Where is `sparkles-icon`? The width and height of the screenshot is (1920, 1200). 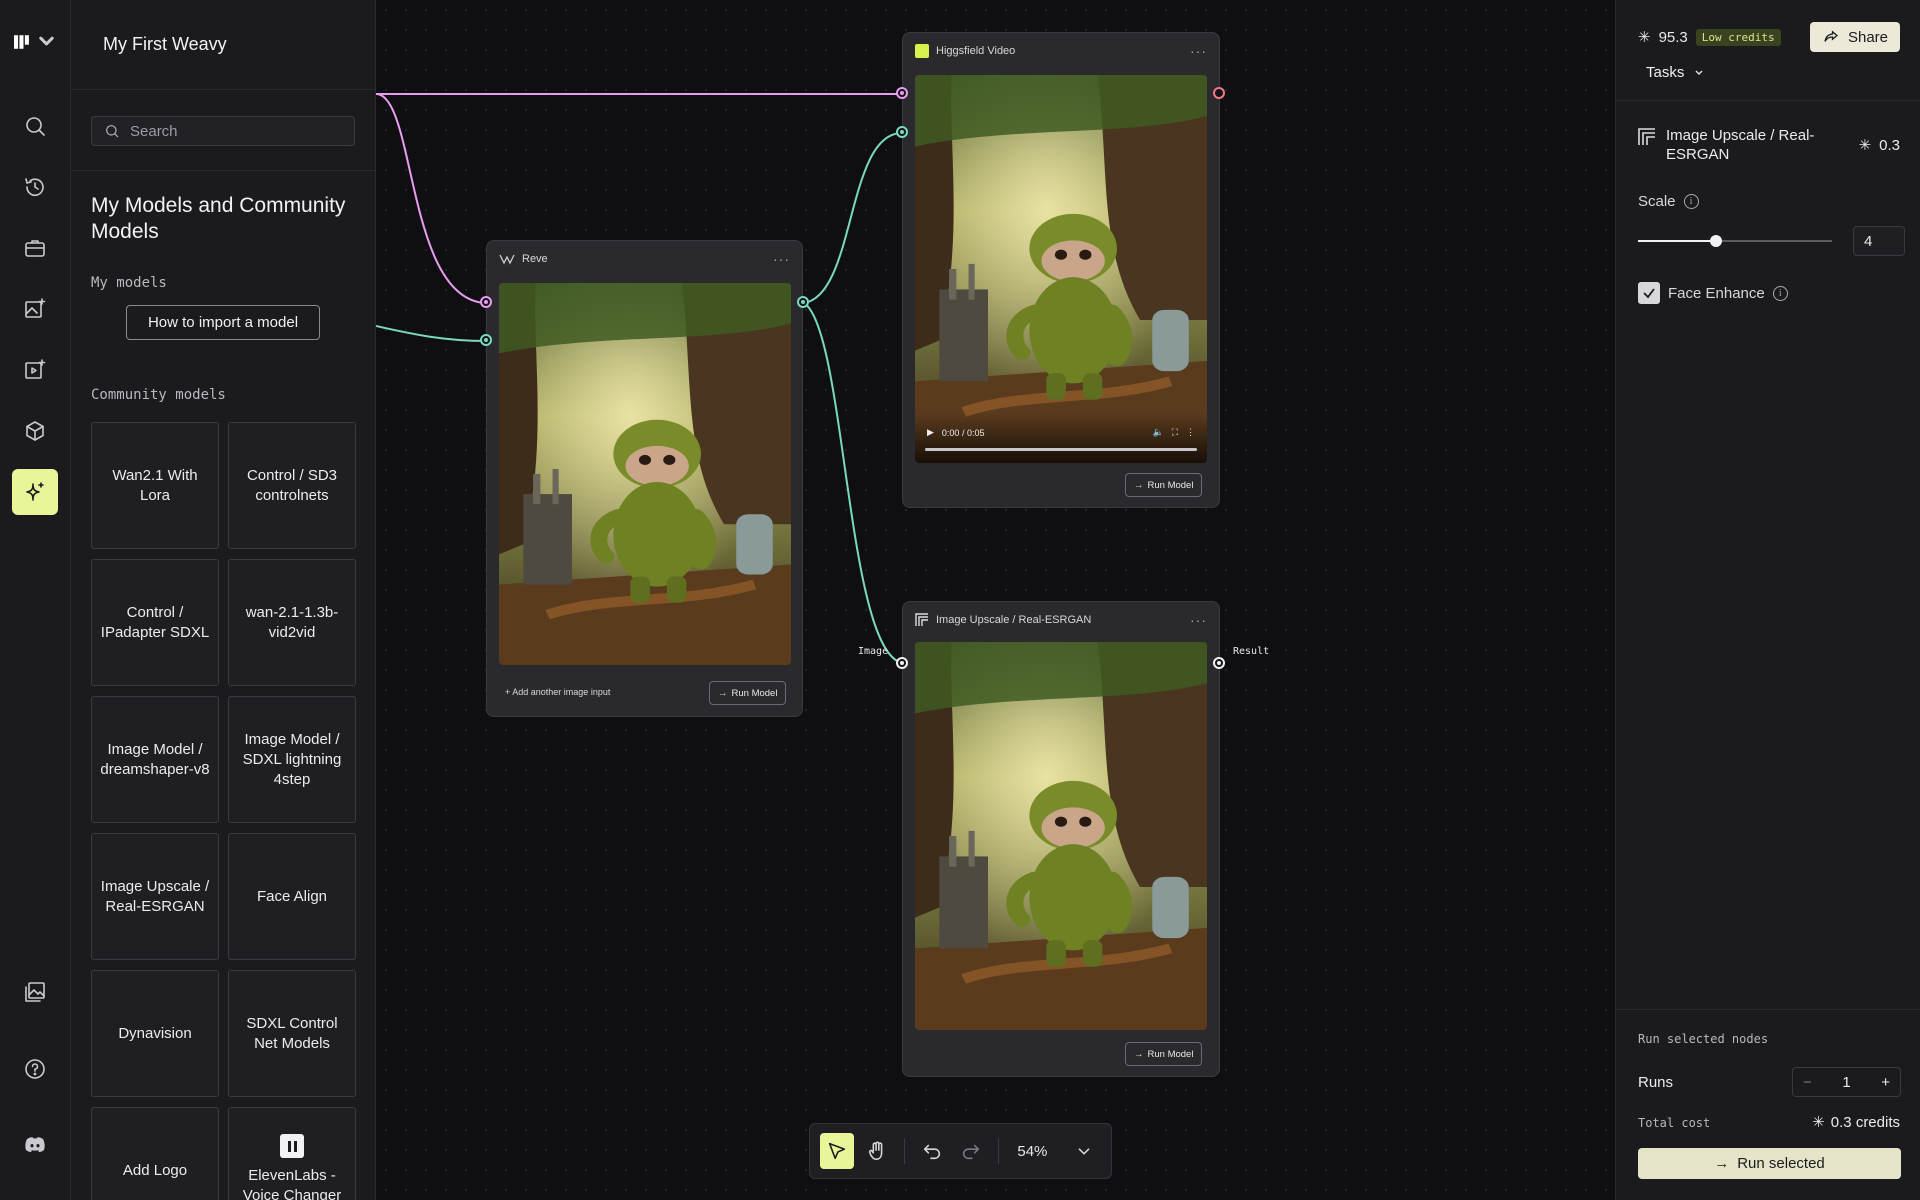
sparkles-icon is located at coordinates (35, 491).